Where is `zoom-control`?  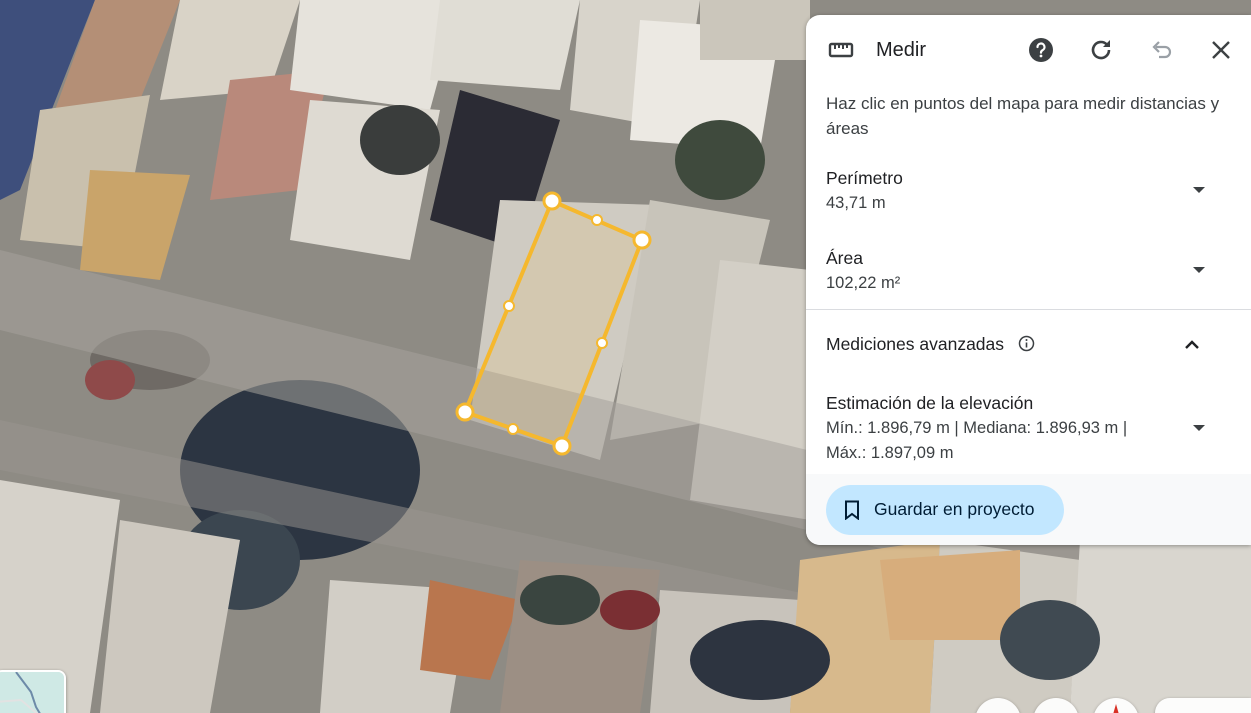 zoom-control is located at coordinates (1203, 705).